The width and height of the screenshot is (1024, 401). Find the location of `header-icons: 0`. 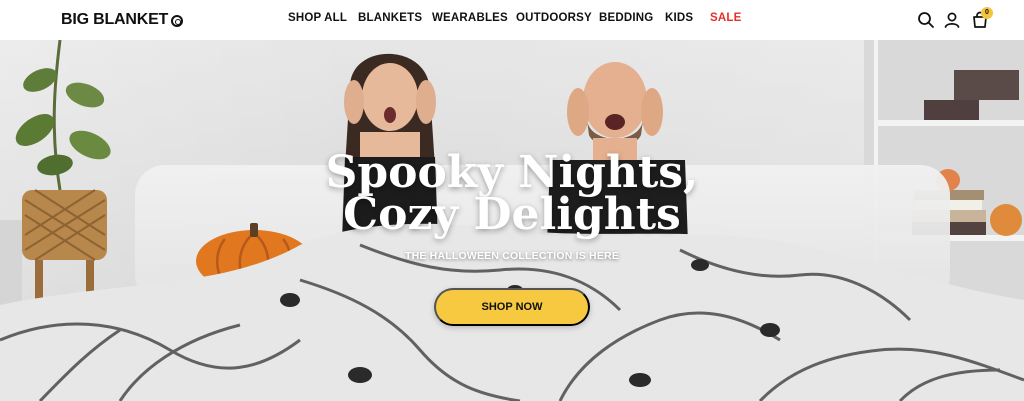

header-icons: 0 is located at coordinates (949, 20).